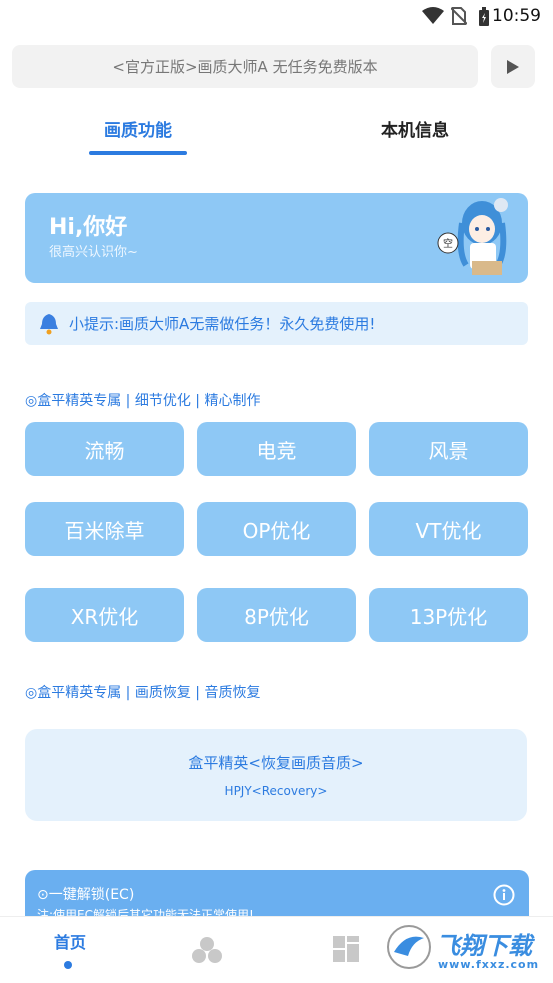  Describe the element at coordinates (276, 615) in the screenshot. I see `preset-button-8p: 8P优化` at that location.